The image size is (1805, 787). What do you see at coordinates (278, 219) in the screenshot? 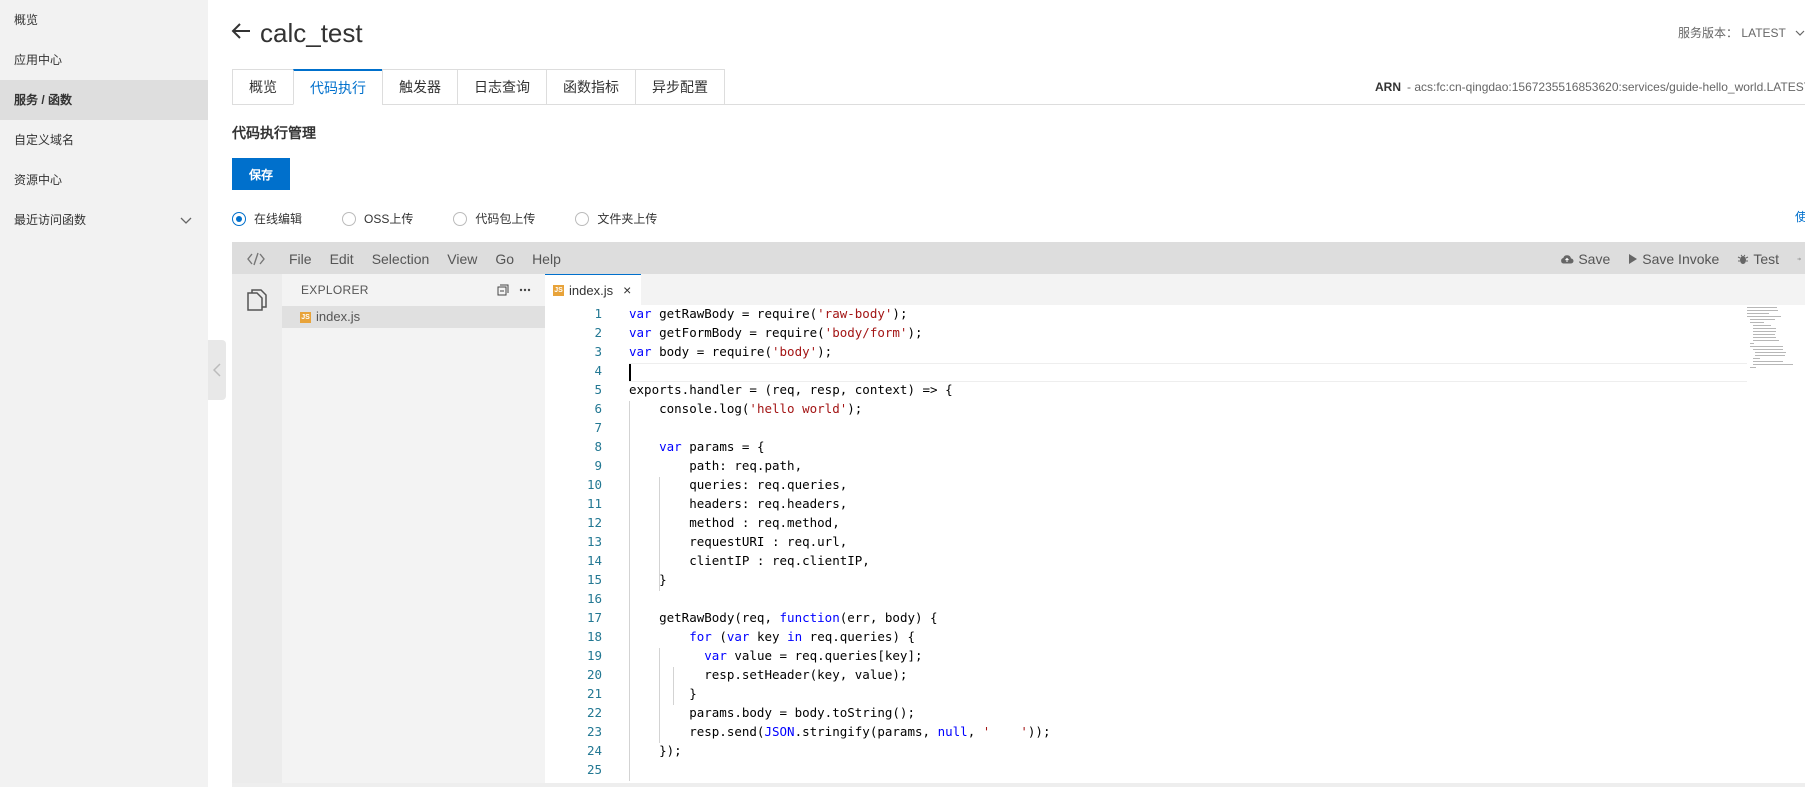
I see `radio-label: 在线编辑` at bounding box center [278, 219].